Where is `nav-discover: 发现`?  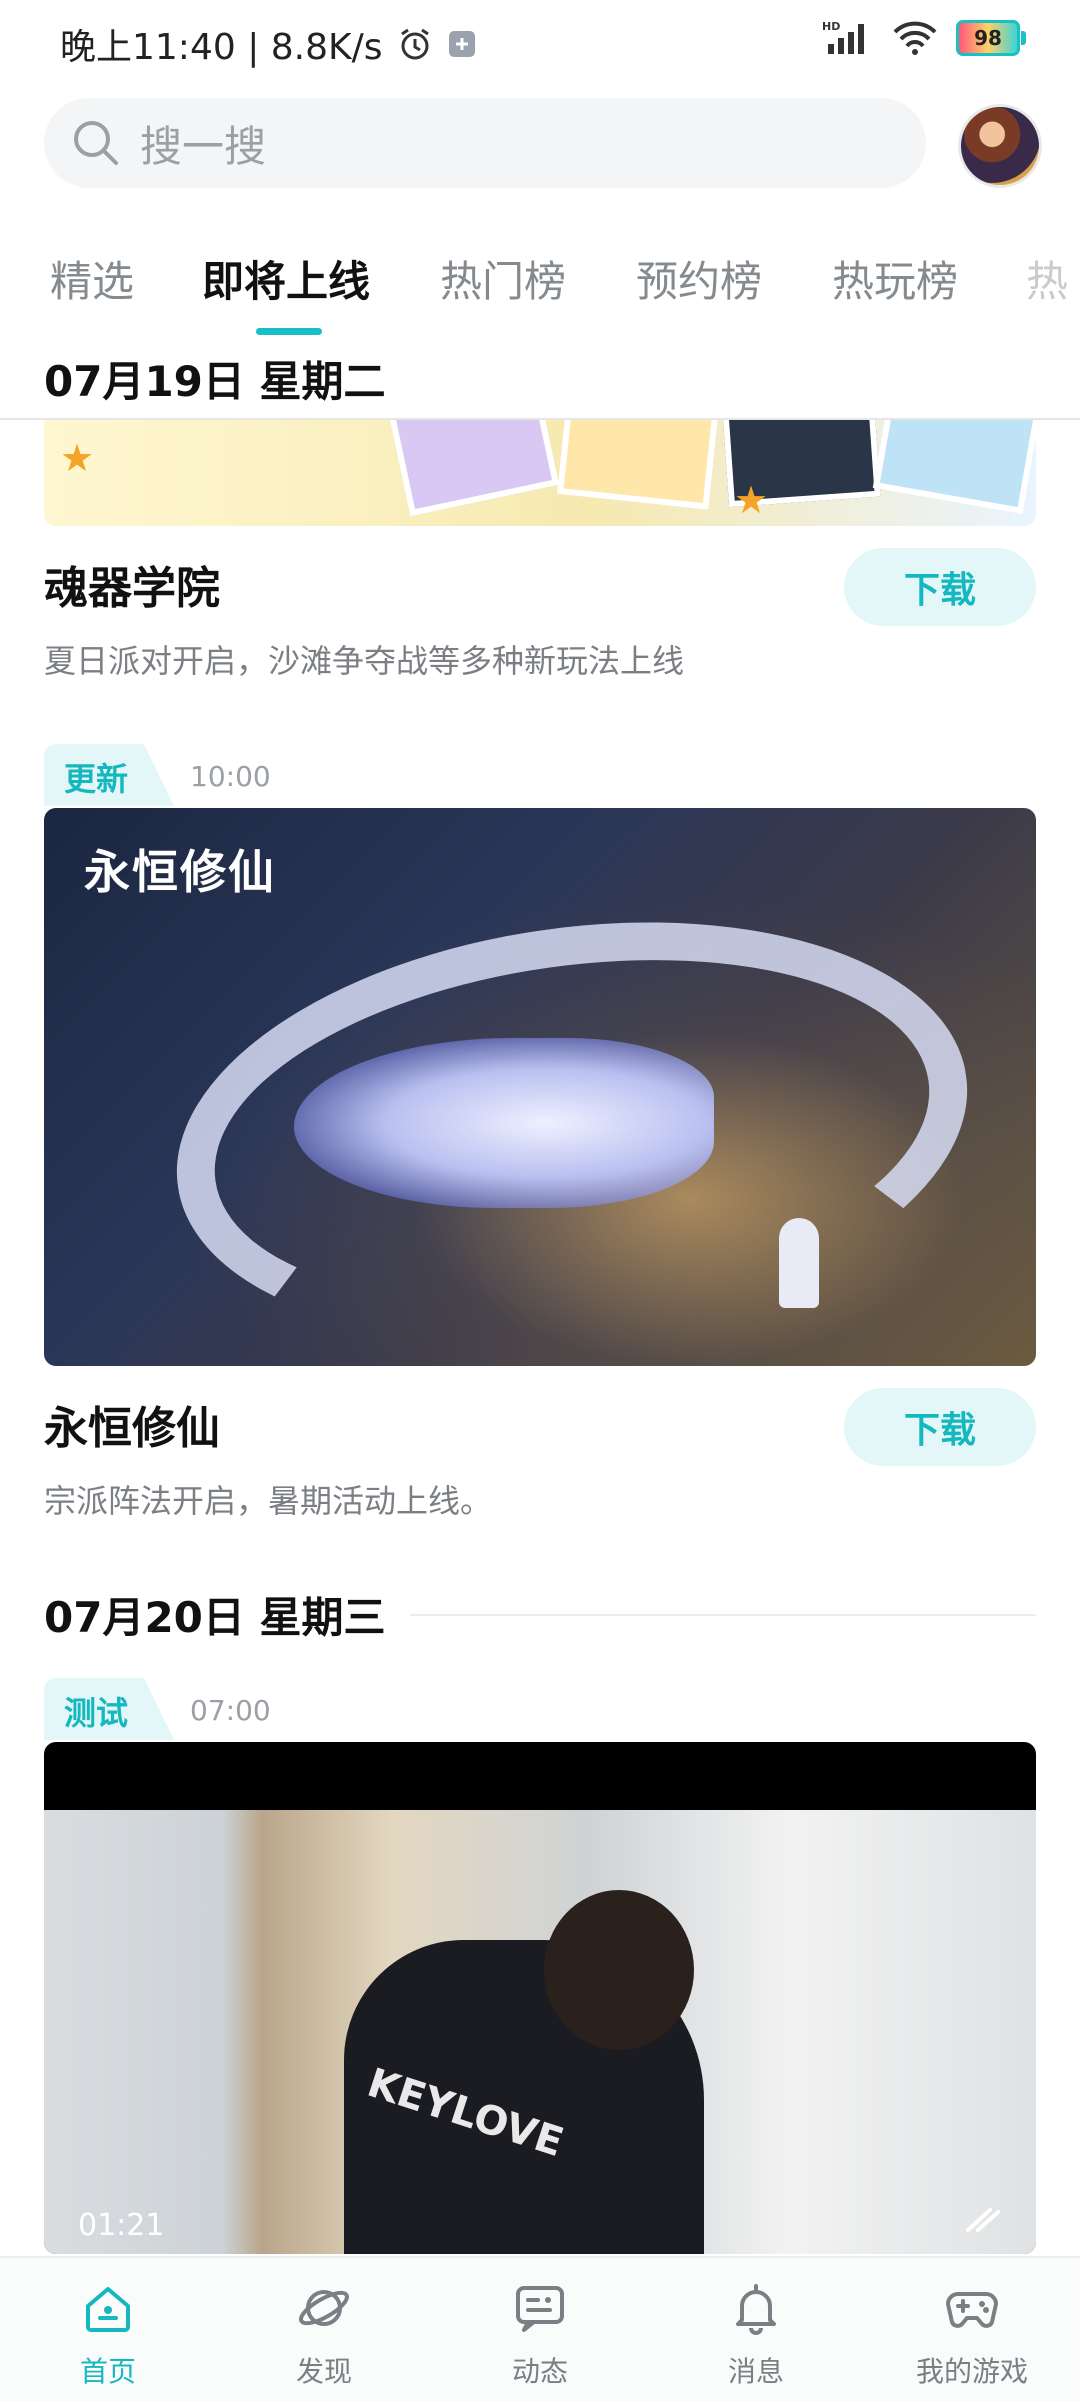 nav-discover: 发现 is located at coordinates (324, 2330).